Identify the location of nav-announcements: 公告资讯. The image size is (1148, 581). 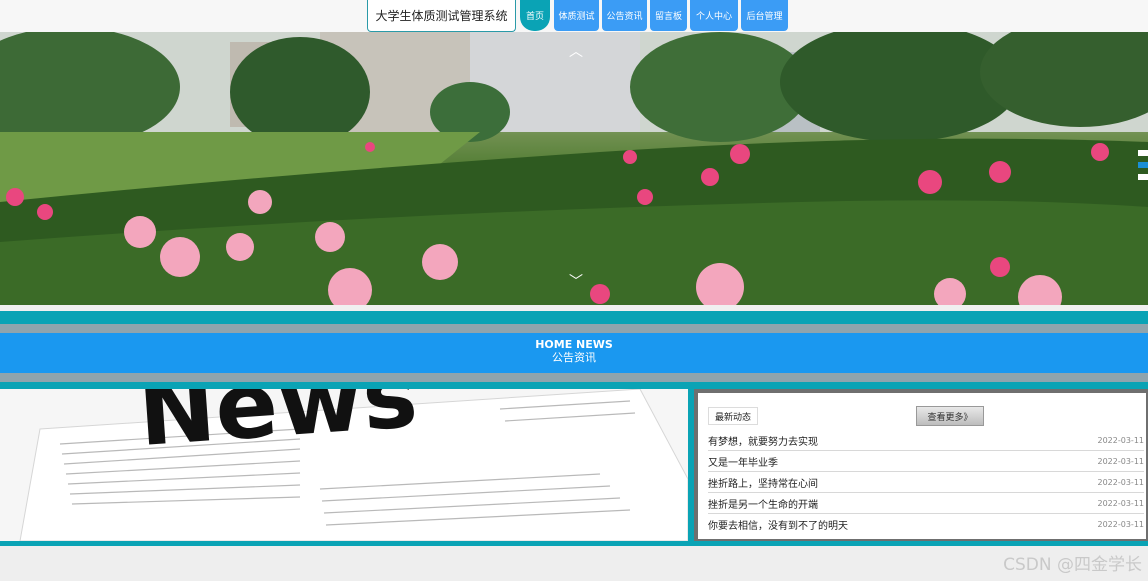
(624, 15).